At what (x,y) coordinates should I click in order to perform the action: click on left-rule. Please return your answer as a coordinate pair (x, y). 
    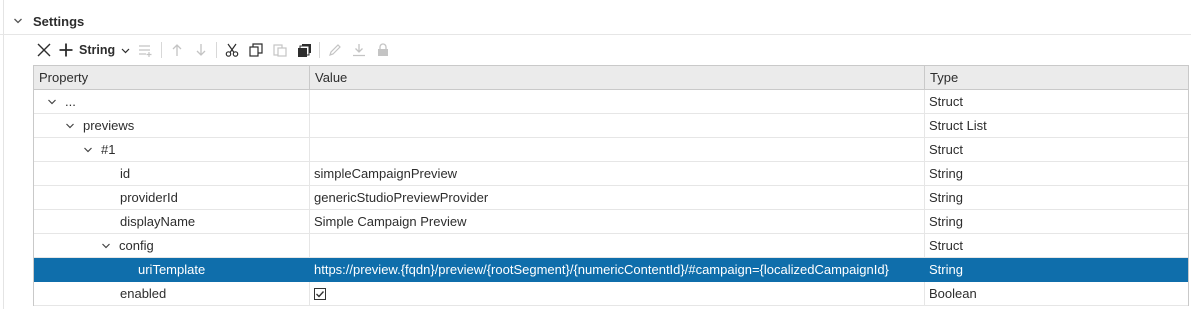
    Looking at the image, I should click on (3, 154).